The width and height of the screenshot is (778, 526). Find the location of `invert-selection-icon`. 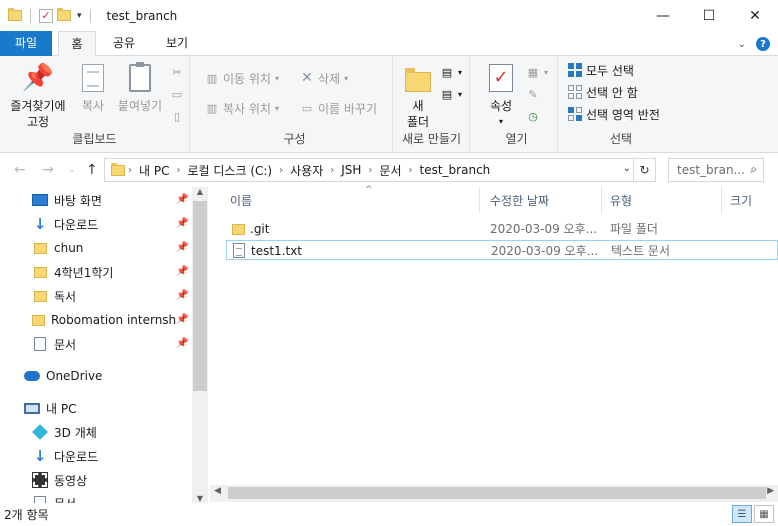

invert-selection-icon is located at coordinates (575, 114).